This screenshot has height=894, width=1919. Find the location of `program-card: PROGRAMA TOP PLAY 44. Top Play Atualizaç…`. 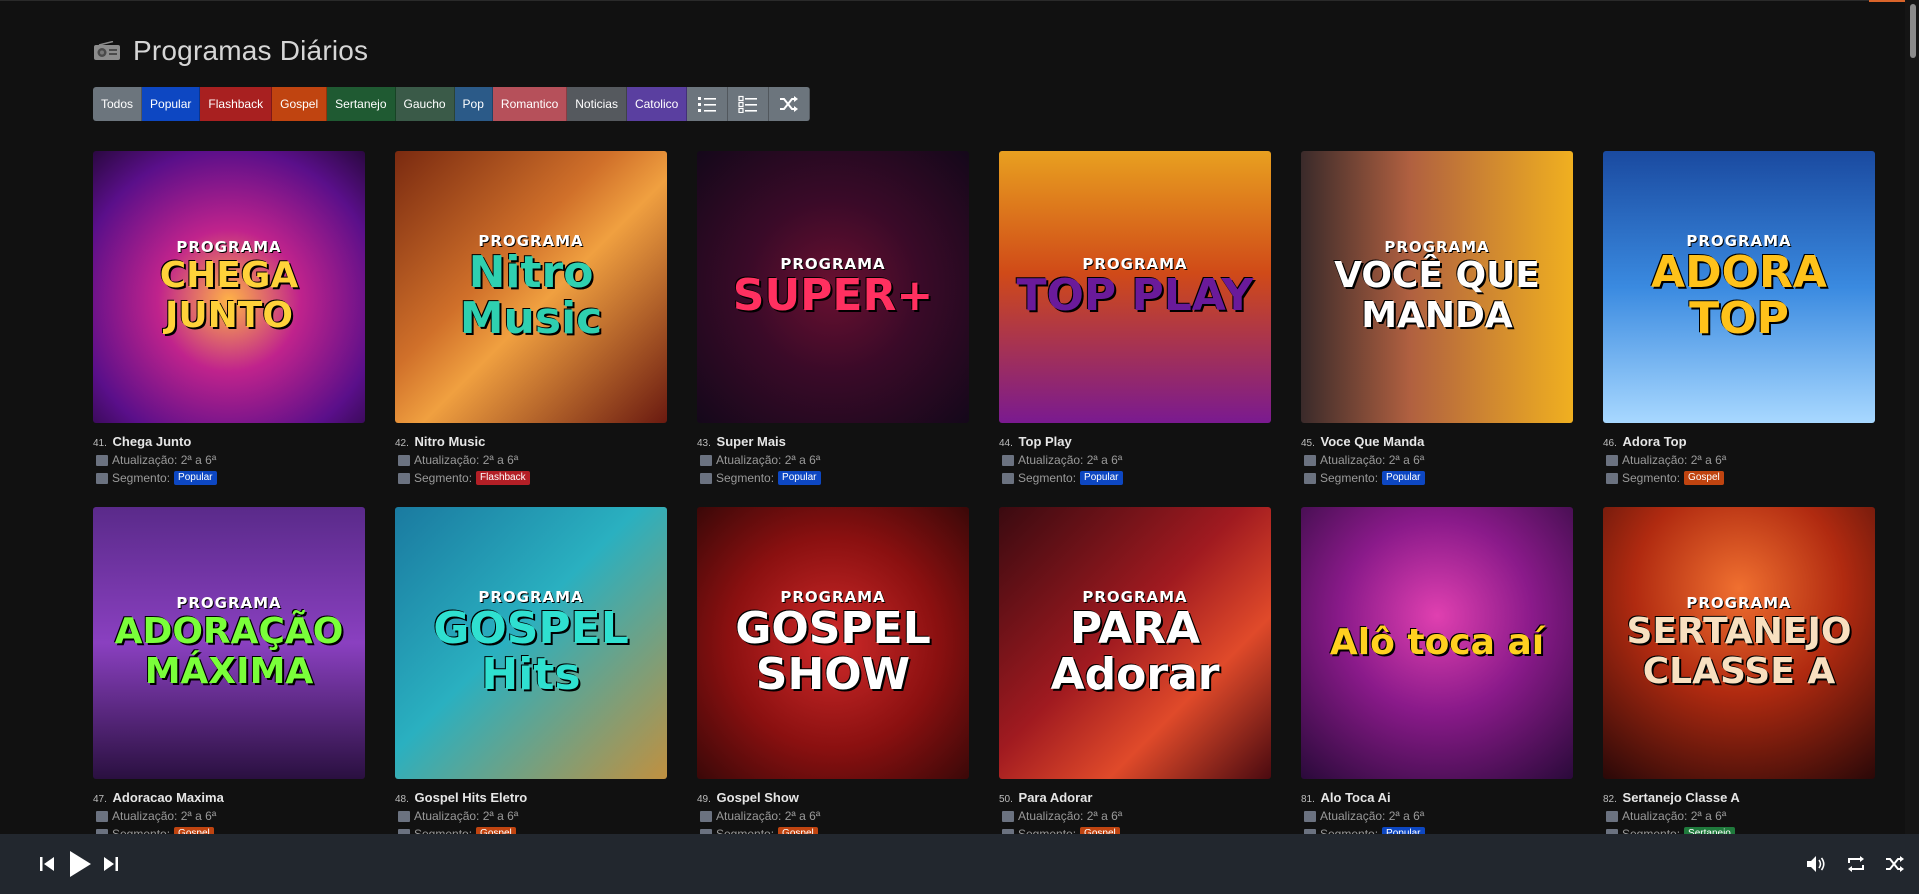

program-card: PROGRAMA TOP PLAY 44. Top Play Atualizaç… is located at coordinates (1135, 319).